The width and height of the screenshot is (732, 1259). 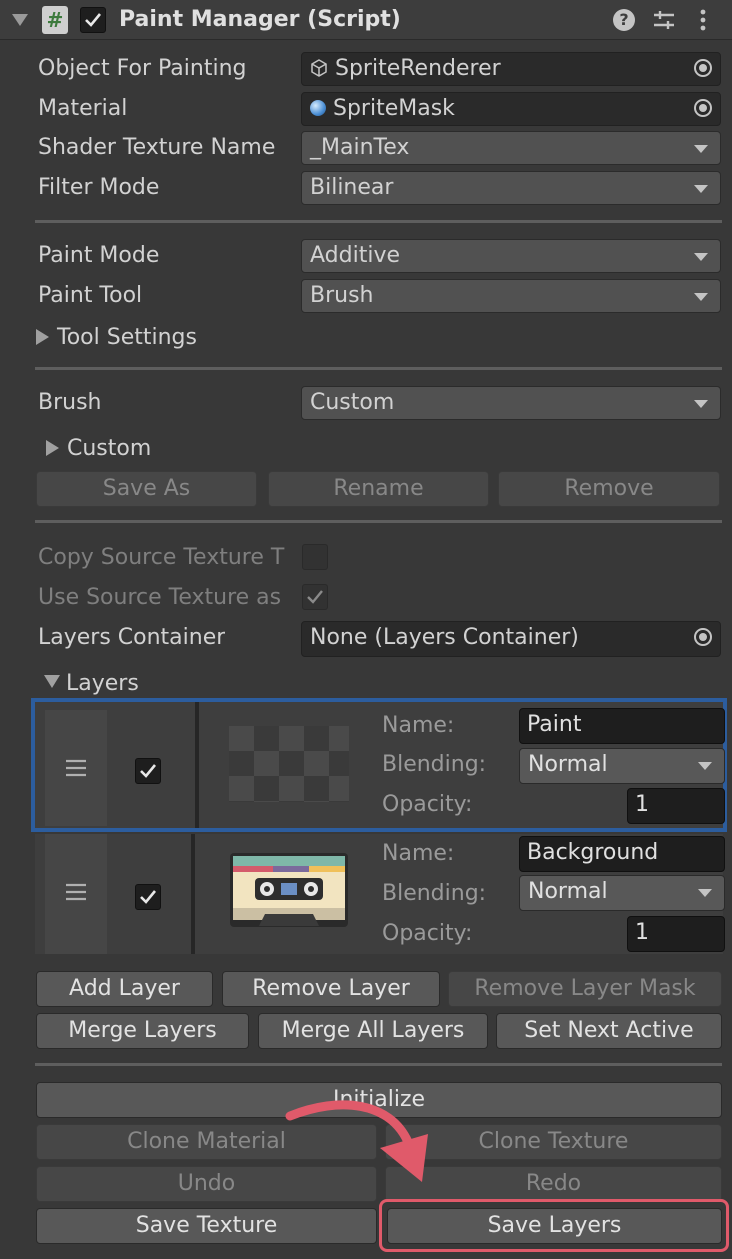 I want to click on copy-source-texture-label: Copy Source Texture T, so click(x=161, y=557).